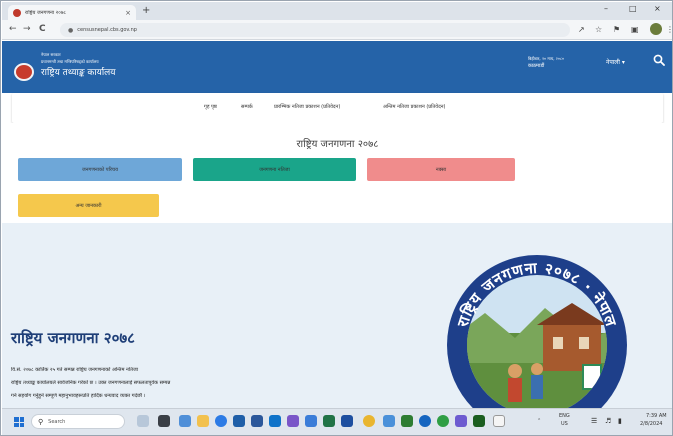 The image size is (673, 436). Describe the element at coordinates (656, 416) in the screenshot. I see `clock-time: 7:39 AM` at that location.